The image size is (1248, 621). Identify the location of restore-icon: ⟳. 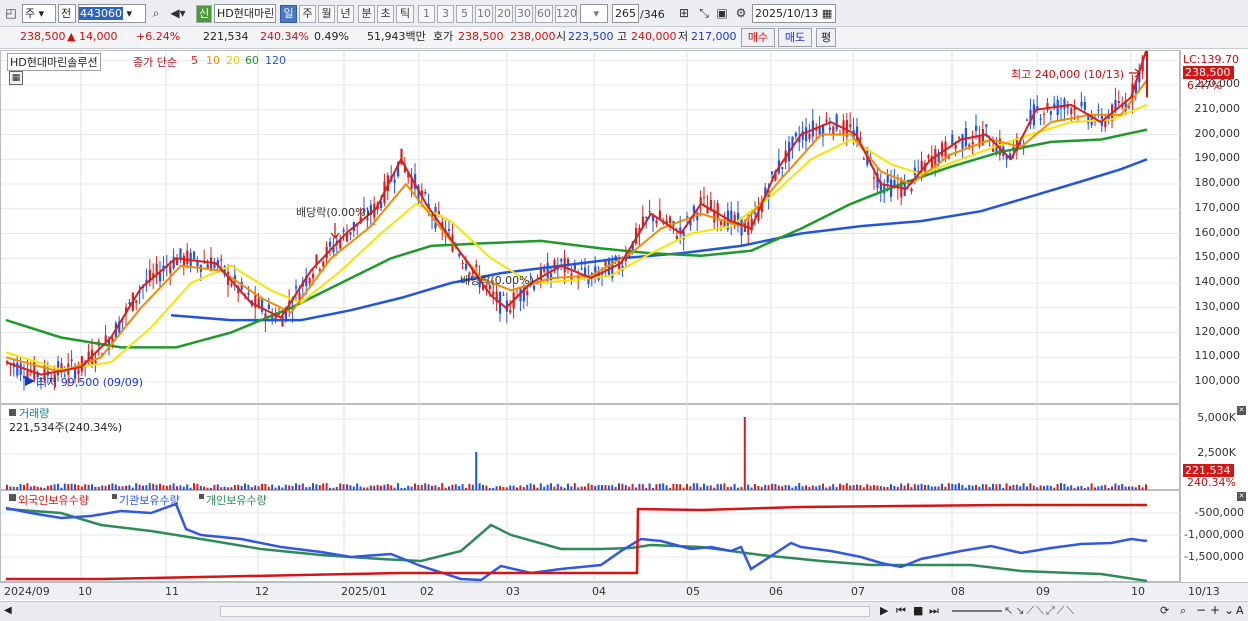
(1164, 610).